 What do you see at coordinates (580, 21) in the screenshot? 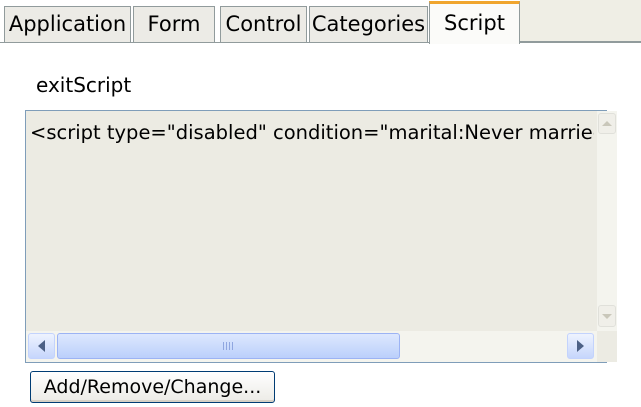
I see `tab-strip-background` at bounding box center [580, 21].